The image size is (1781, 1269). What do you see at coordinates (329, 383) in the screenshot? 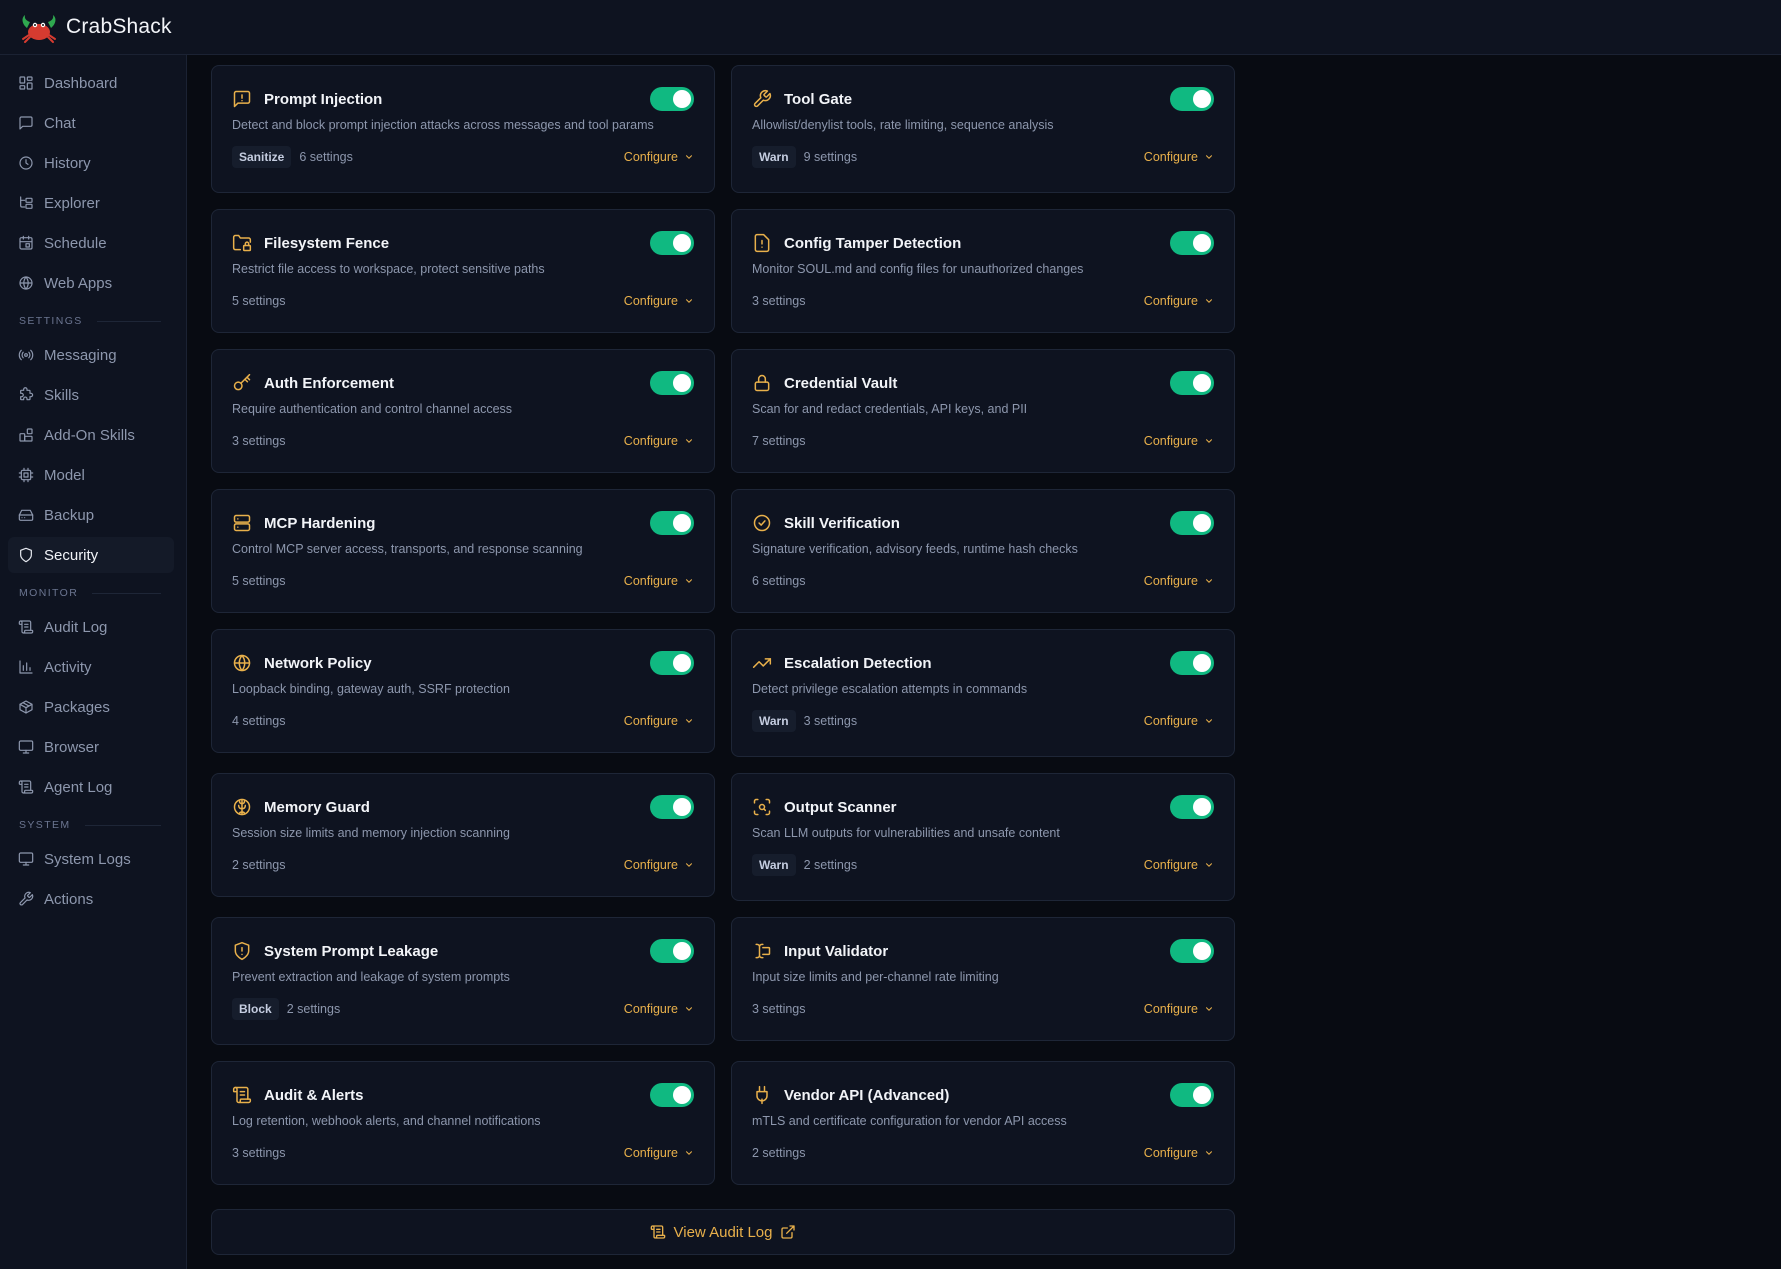
I see `module-title: Auth Enforcement` at bounding box center [329, 383].